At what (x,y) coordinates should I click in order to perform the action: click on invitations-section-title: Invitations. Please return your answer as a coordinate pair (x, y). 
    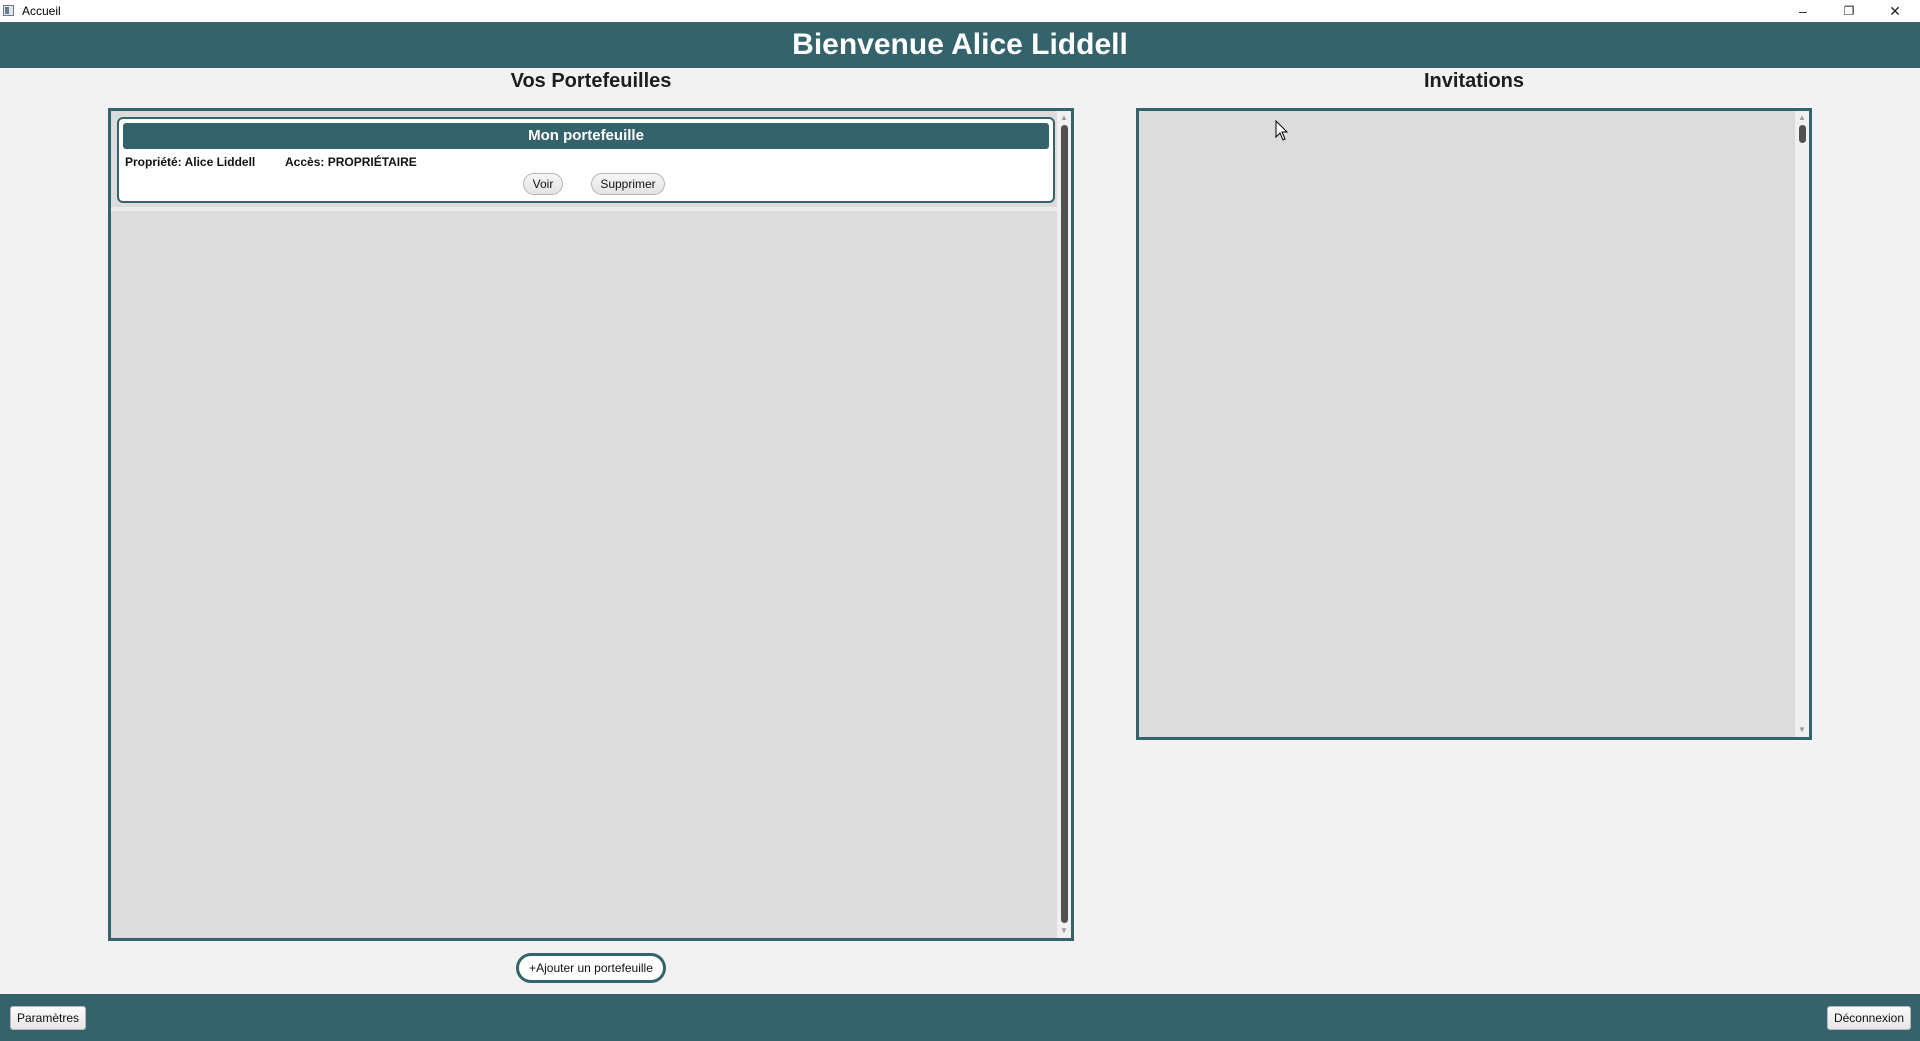
    Looking at the image, I should click on (1473, 81).